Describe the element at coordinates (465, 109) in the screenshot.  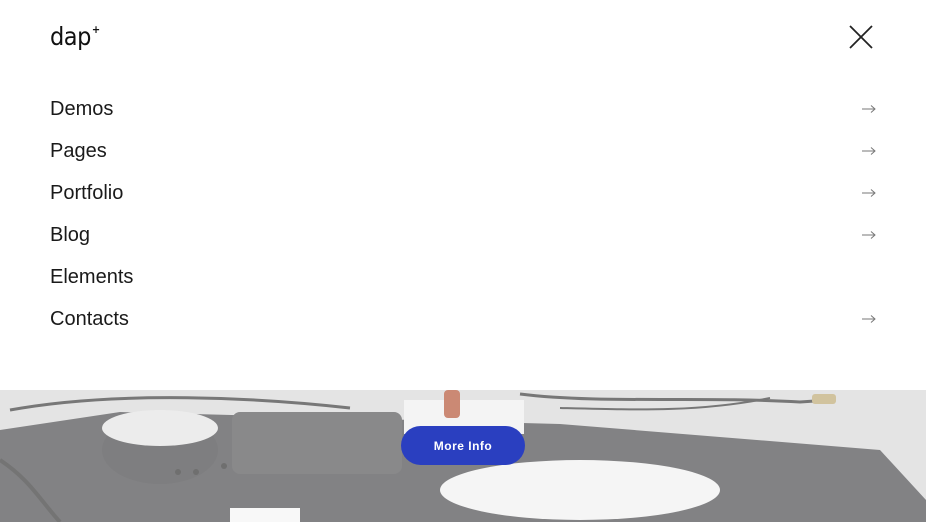
I see `nav-item-demos: Demos` at that location.